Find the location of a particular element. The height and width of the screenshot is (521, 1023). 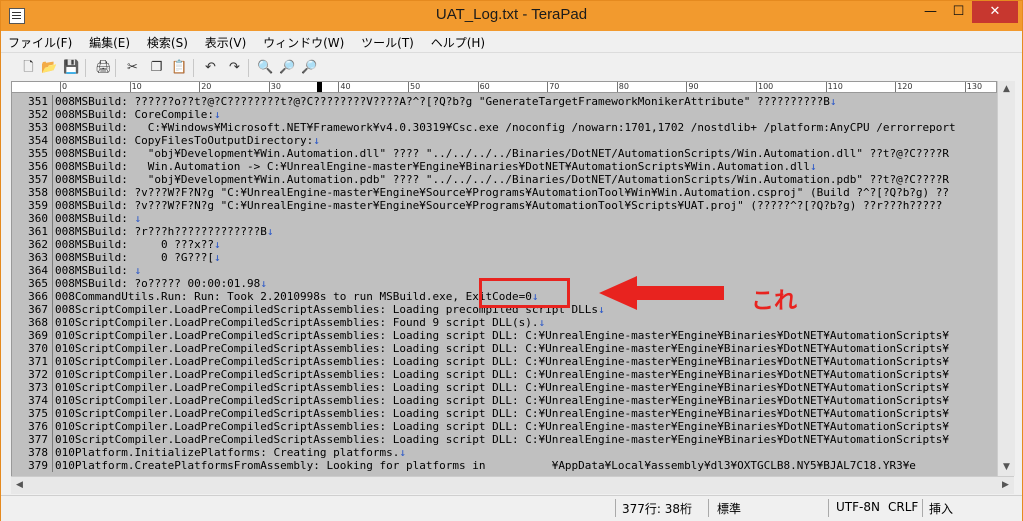

horizontal-scrollbar: ◀ ▶ is located at coordinates (512, 485).